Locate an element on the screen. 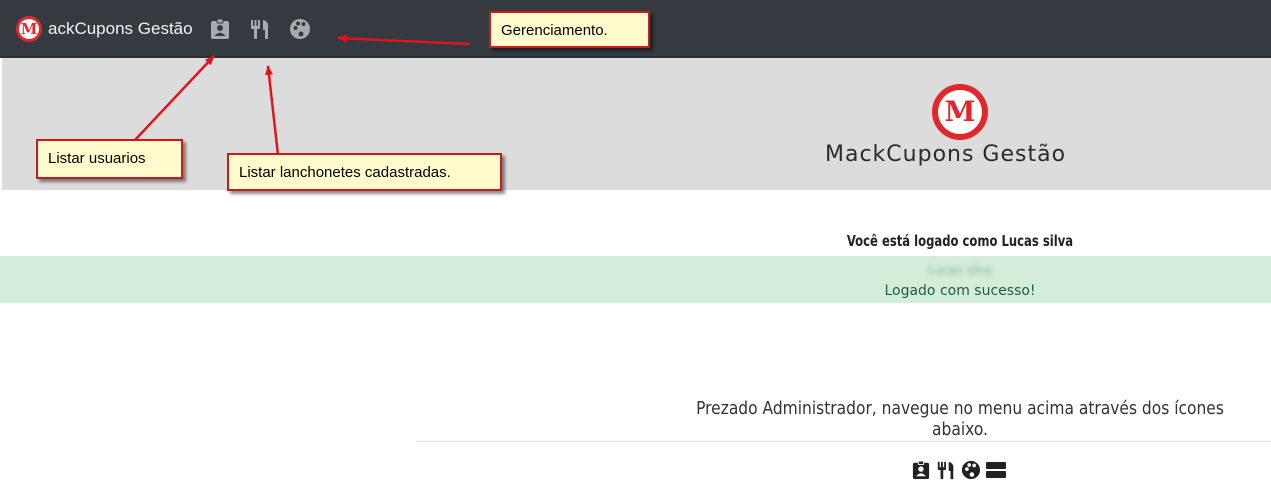  callout-list-snackbars: Listar lanchonetes cadastradas. is located at coordinates (364, 172).